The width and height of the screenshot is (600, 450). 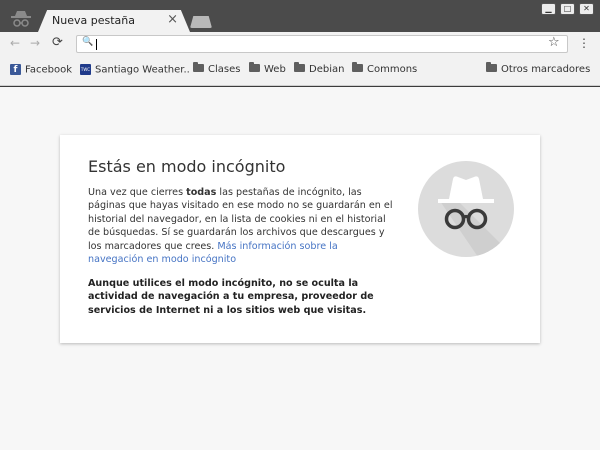 I want to click on back-icon: ←, so click(x=15, y=43).